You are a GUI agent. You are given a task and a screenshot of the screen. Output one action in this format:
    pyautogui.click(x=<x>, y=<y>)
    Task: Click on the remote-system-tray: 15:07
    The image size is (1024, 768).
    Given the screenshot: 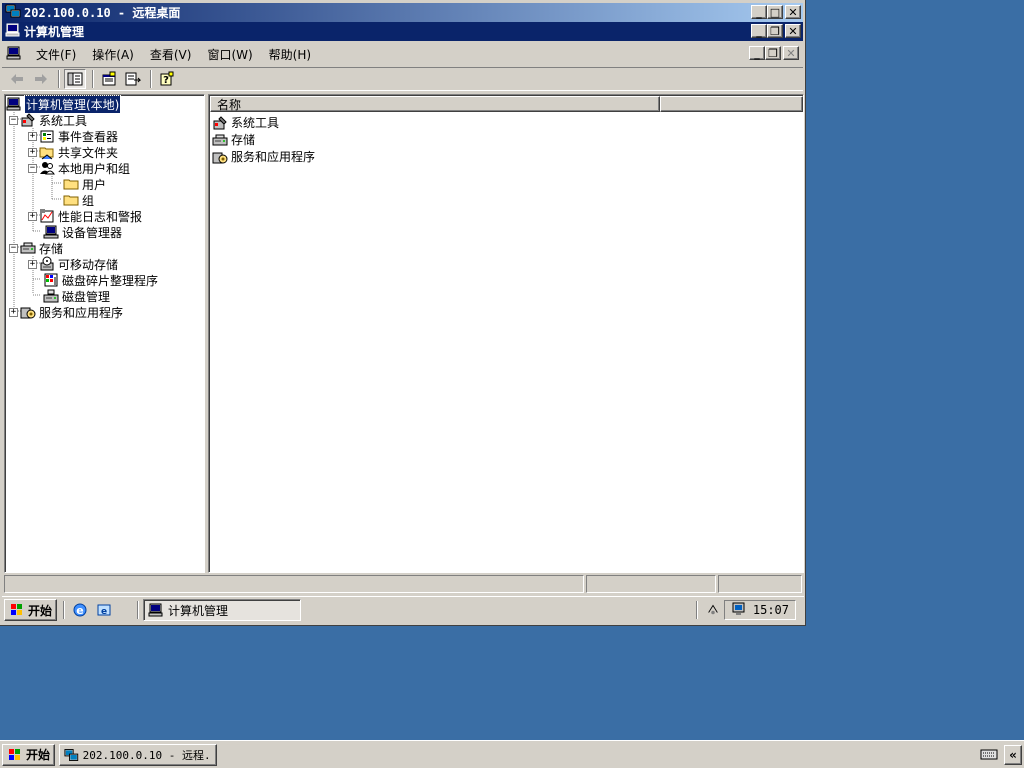 What is the action you would take?
    pyautogui.click(x=744, y=610)
    